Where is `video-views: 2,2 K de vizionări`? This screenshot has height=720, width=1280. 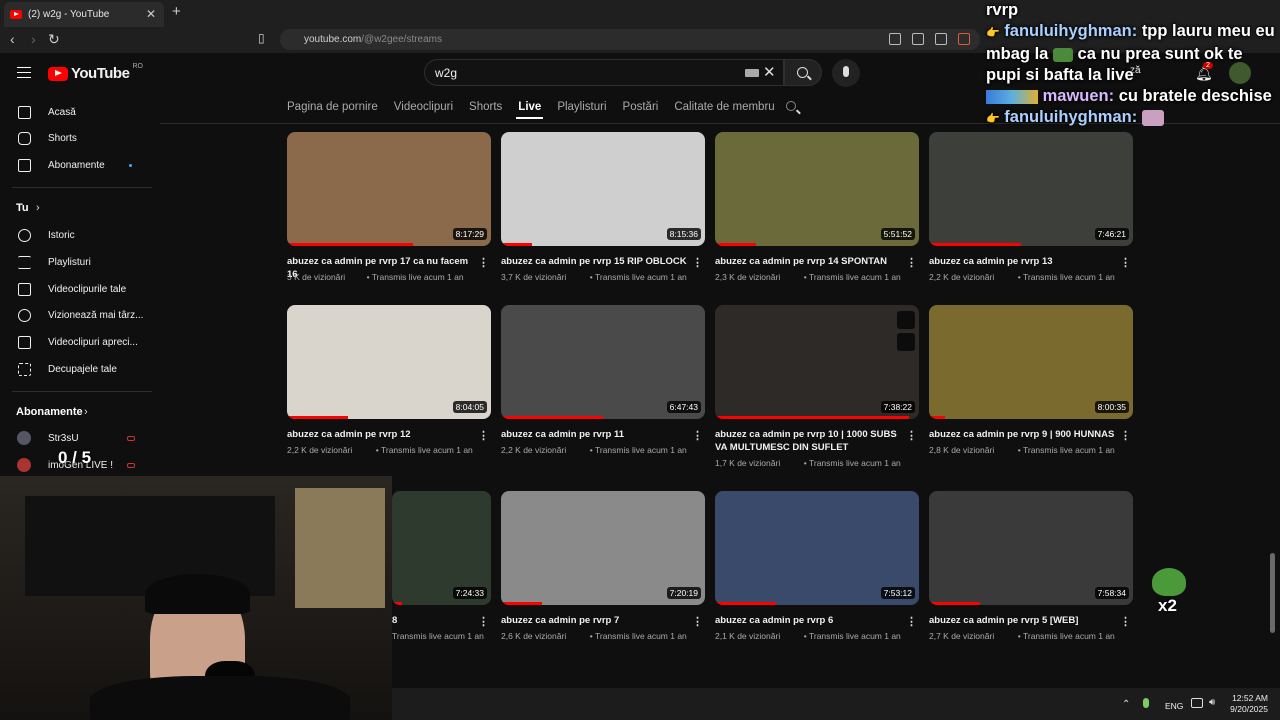 video-views: 2,2 K de vizionări is located at coordinates (962, 277).